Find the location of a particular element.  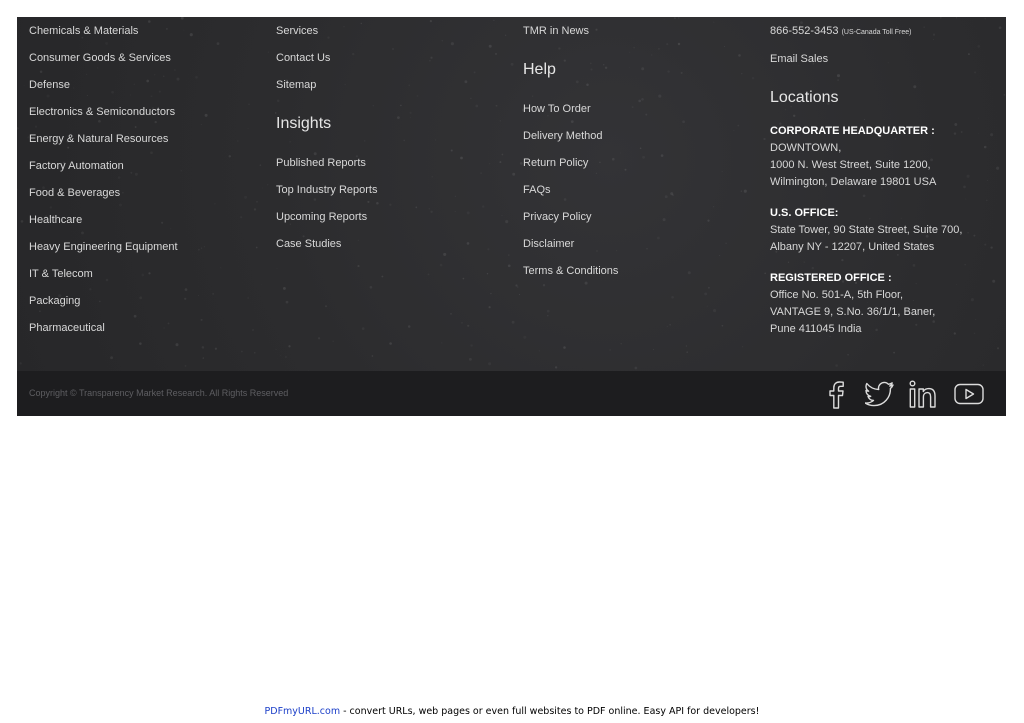

industry-link: Food & Beverages is located at coordinates (74, 193).